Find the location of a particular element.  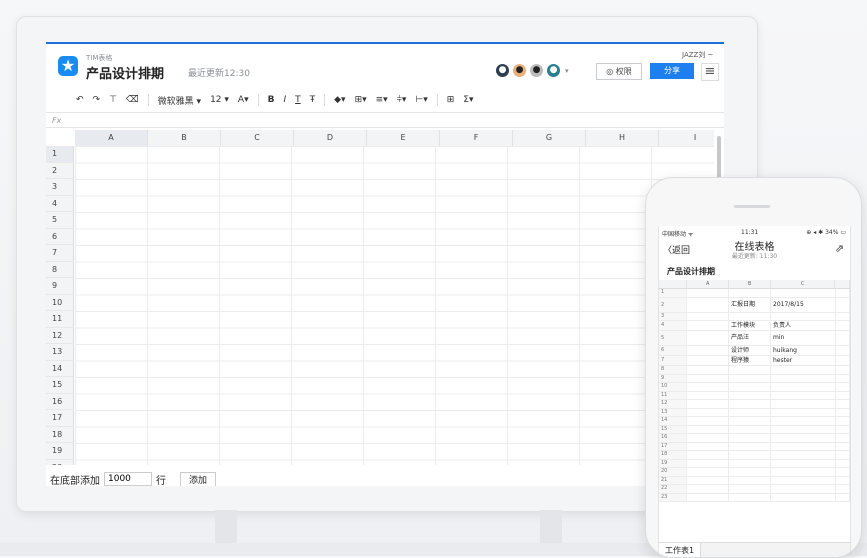

table-row: 15 is located at coordinates (754, 429).